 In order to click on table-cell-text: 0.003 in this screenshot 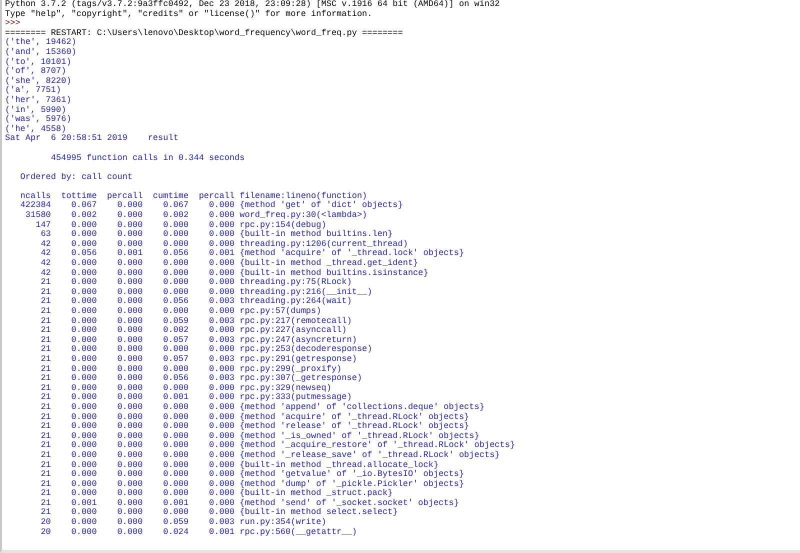, I will do `click(222, 340)`.